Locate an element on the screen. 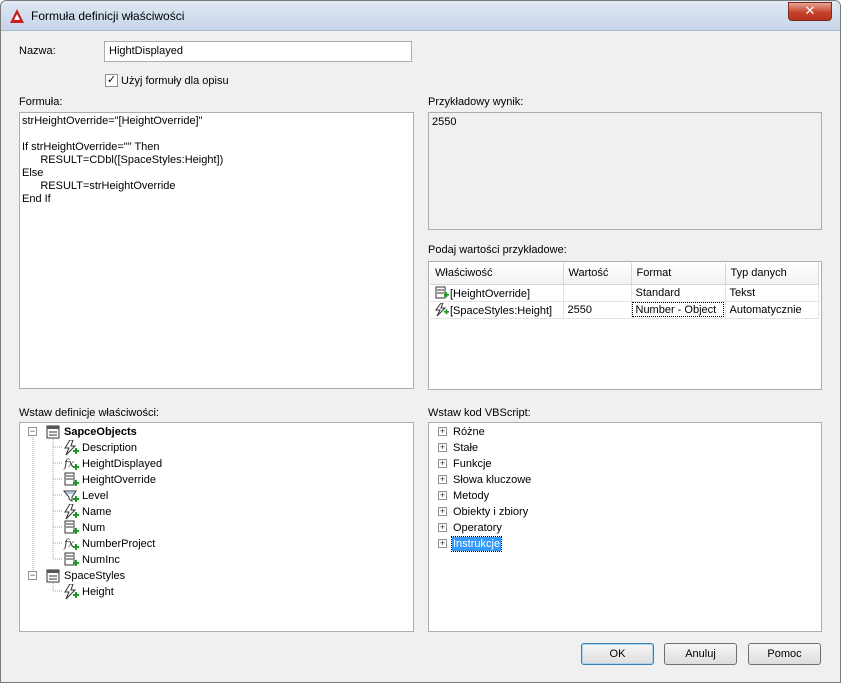 The height and width of the screenshot is (683, 841). column-header-data-type: Typ danych is located at coordinates (772, 274).